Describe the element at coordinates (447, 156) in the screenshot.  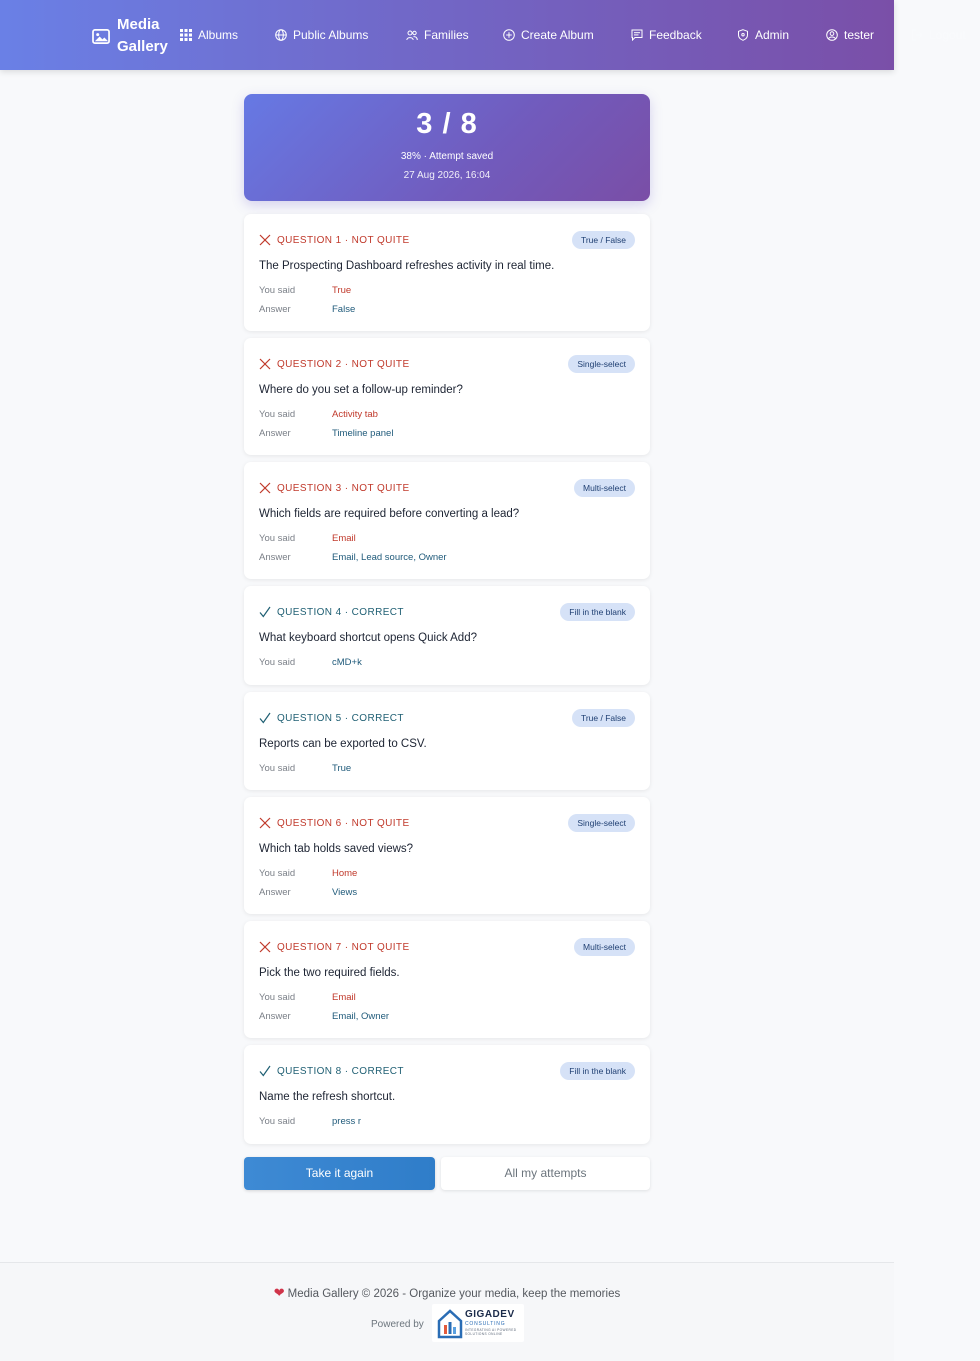
I see `score-summary: 38% · Attempt saved` at that location.